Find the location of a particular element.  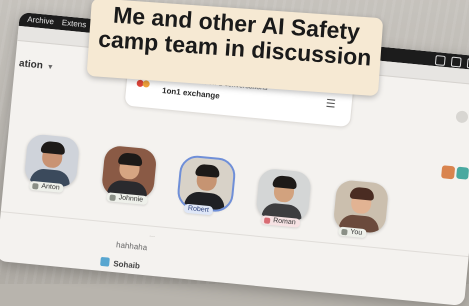

participant-tile-you: You is located at coordinates (361, 209).